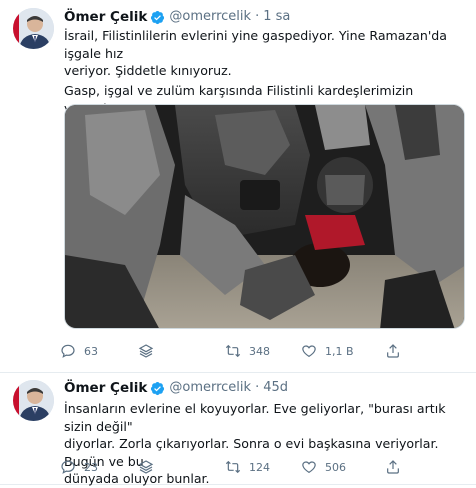 This screenshot has height=488, width=476. I want to click on retweet-button: 124, so click(247, 467).